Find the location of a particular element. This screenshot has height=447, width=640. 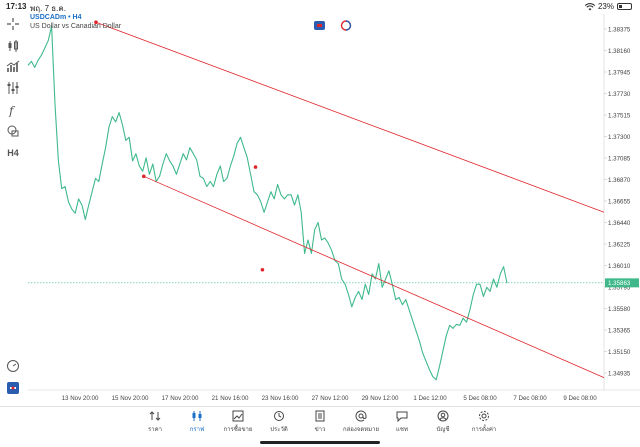

status-right: 23% is located at coordinates (608, 6).